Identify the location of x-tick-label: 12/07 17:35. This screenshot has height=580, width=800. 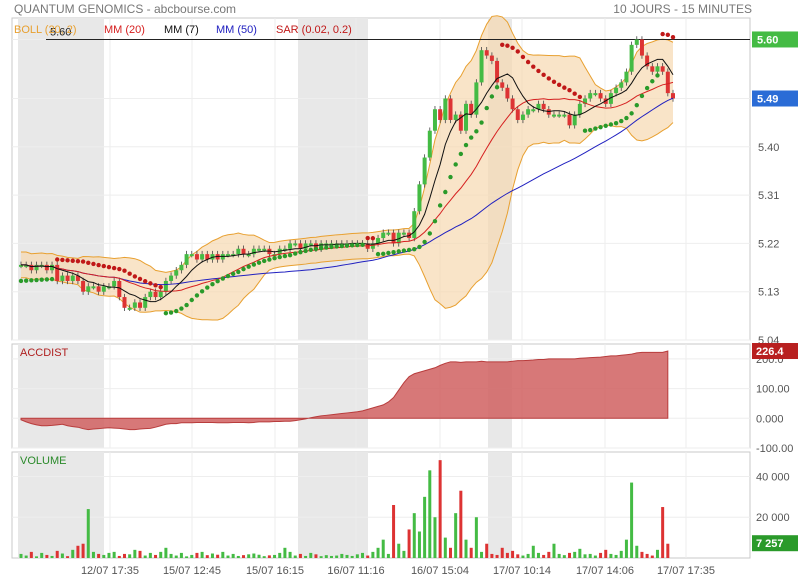
(110, 571).